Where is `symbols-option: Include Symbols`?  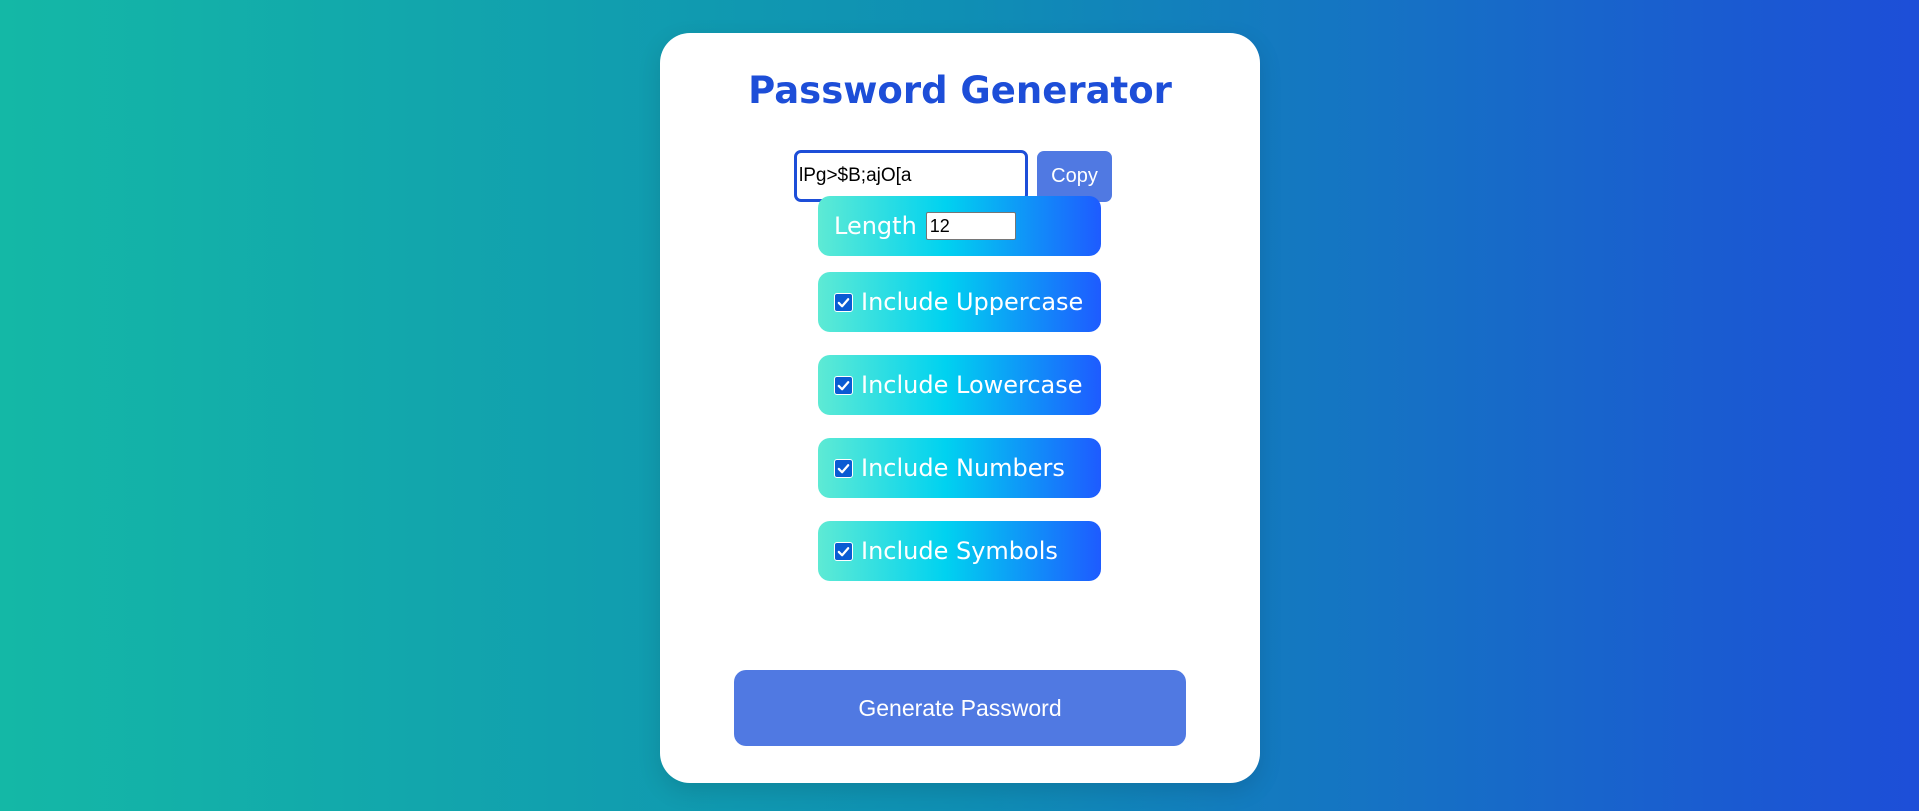
symbols-option: Include Symbols is located at coordinates (959, 551).